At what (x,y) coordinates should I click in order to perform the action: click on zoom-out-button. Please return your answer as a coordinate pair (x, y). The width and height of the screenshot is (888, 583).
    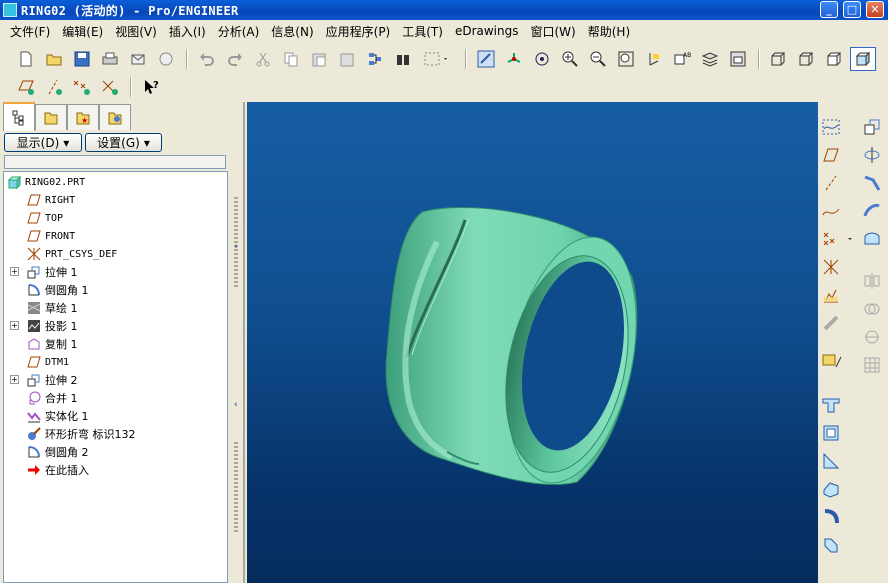
    Looking at the image, I should click on (598, 59).